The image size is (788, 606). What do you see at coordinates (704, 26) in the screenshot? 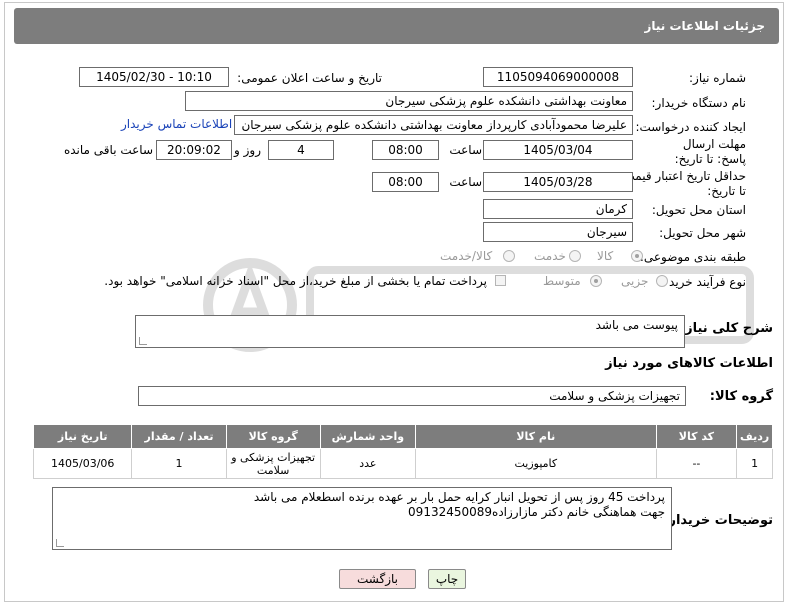
I see `page-title: جزئیات اطلاعات نیاز` at bounding box center [704, 26].